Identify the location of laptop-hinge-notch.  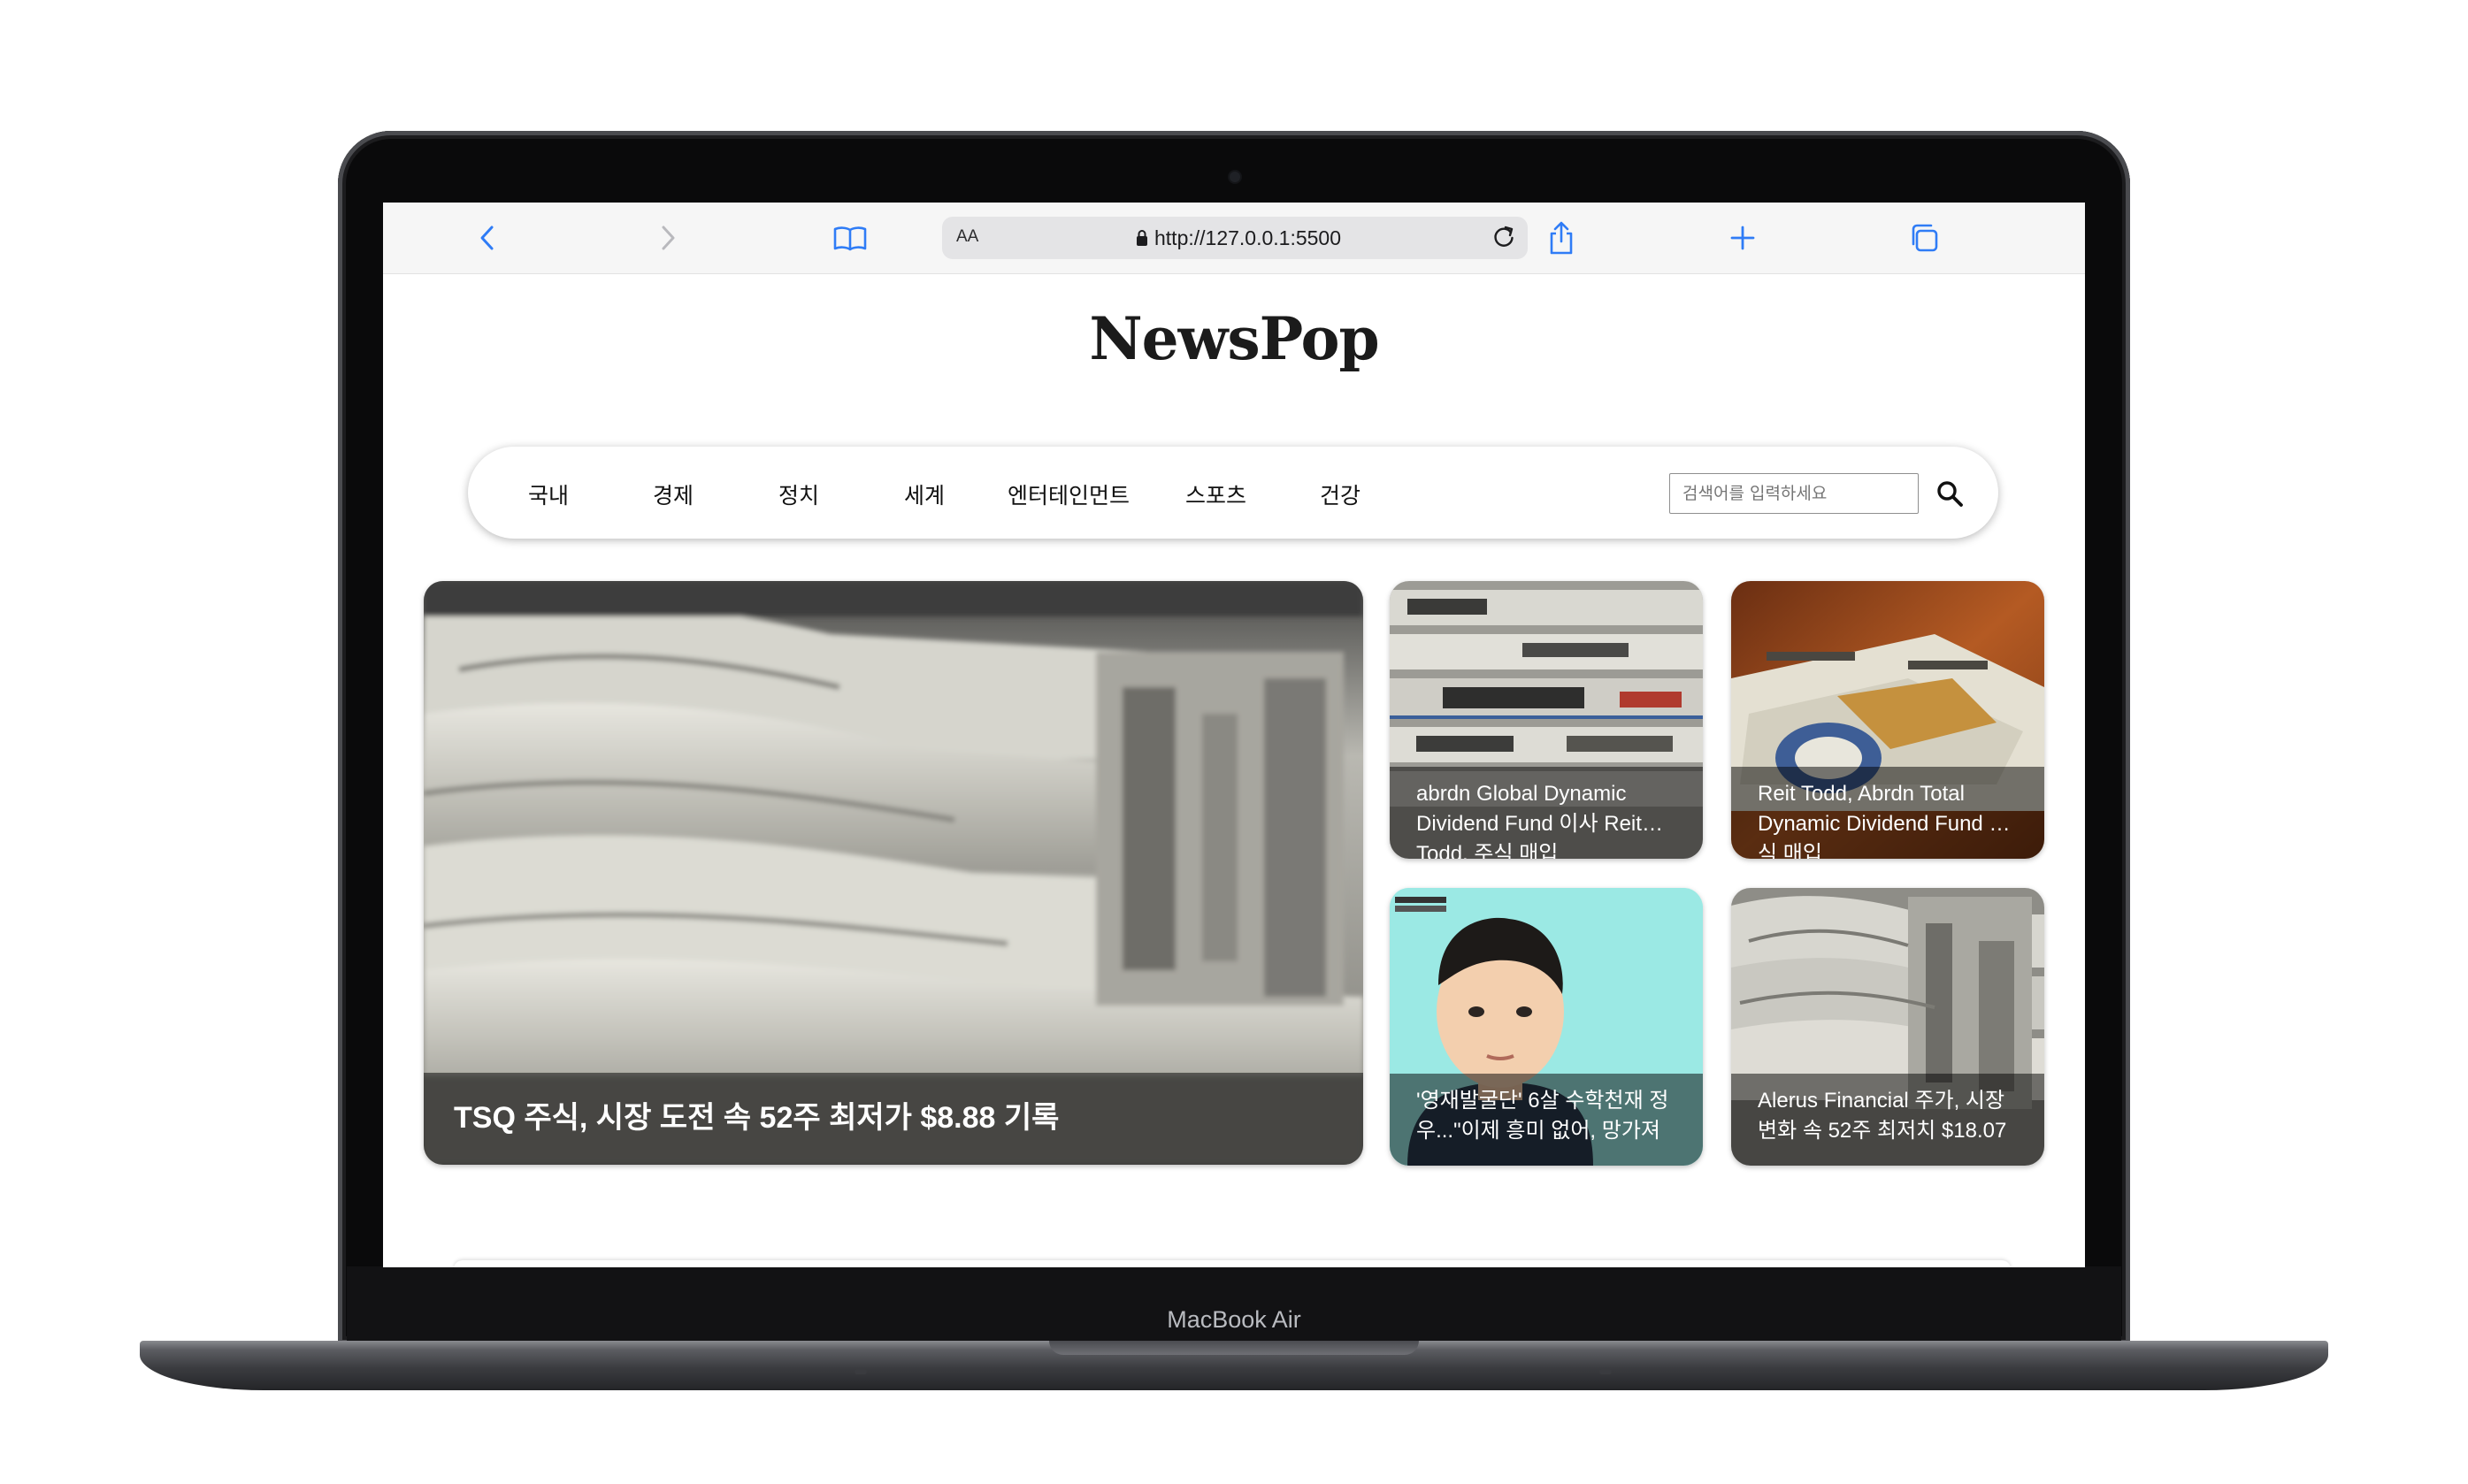
(1234, 1348).